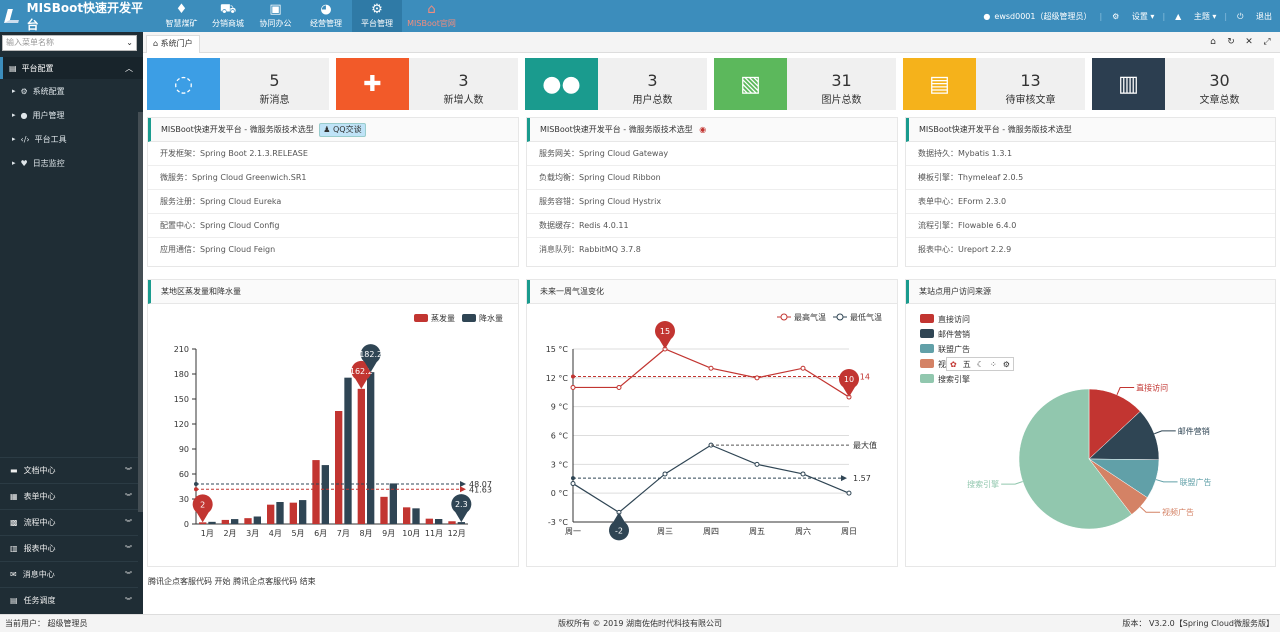 This screenshot has width=1280, height=632. What do you see at coordinates (1090, 292) in the screenshot?
I see `panel-title: 某站点用户访问来源` at bounding box center [1090, 292].